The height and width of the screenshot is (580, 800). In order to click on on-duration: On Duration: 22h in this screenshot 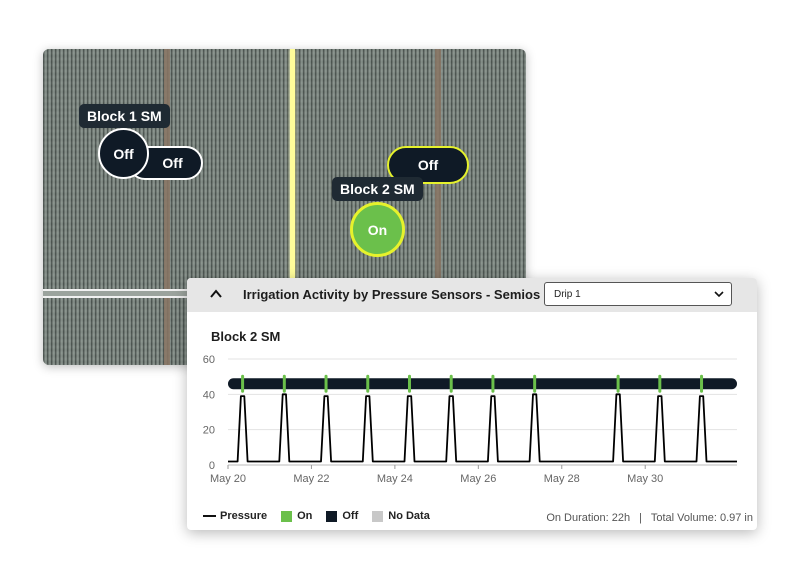, I will do `click(588, 518)`.